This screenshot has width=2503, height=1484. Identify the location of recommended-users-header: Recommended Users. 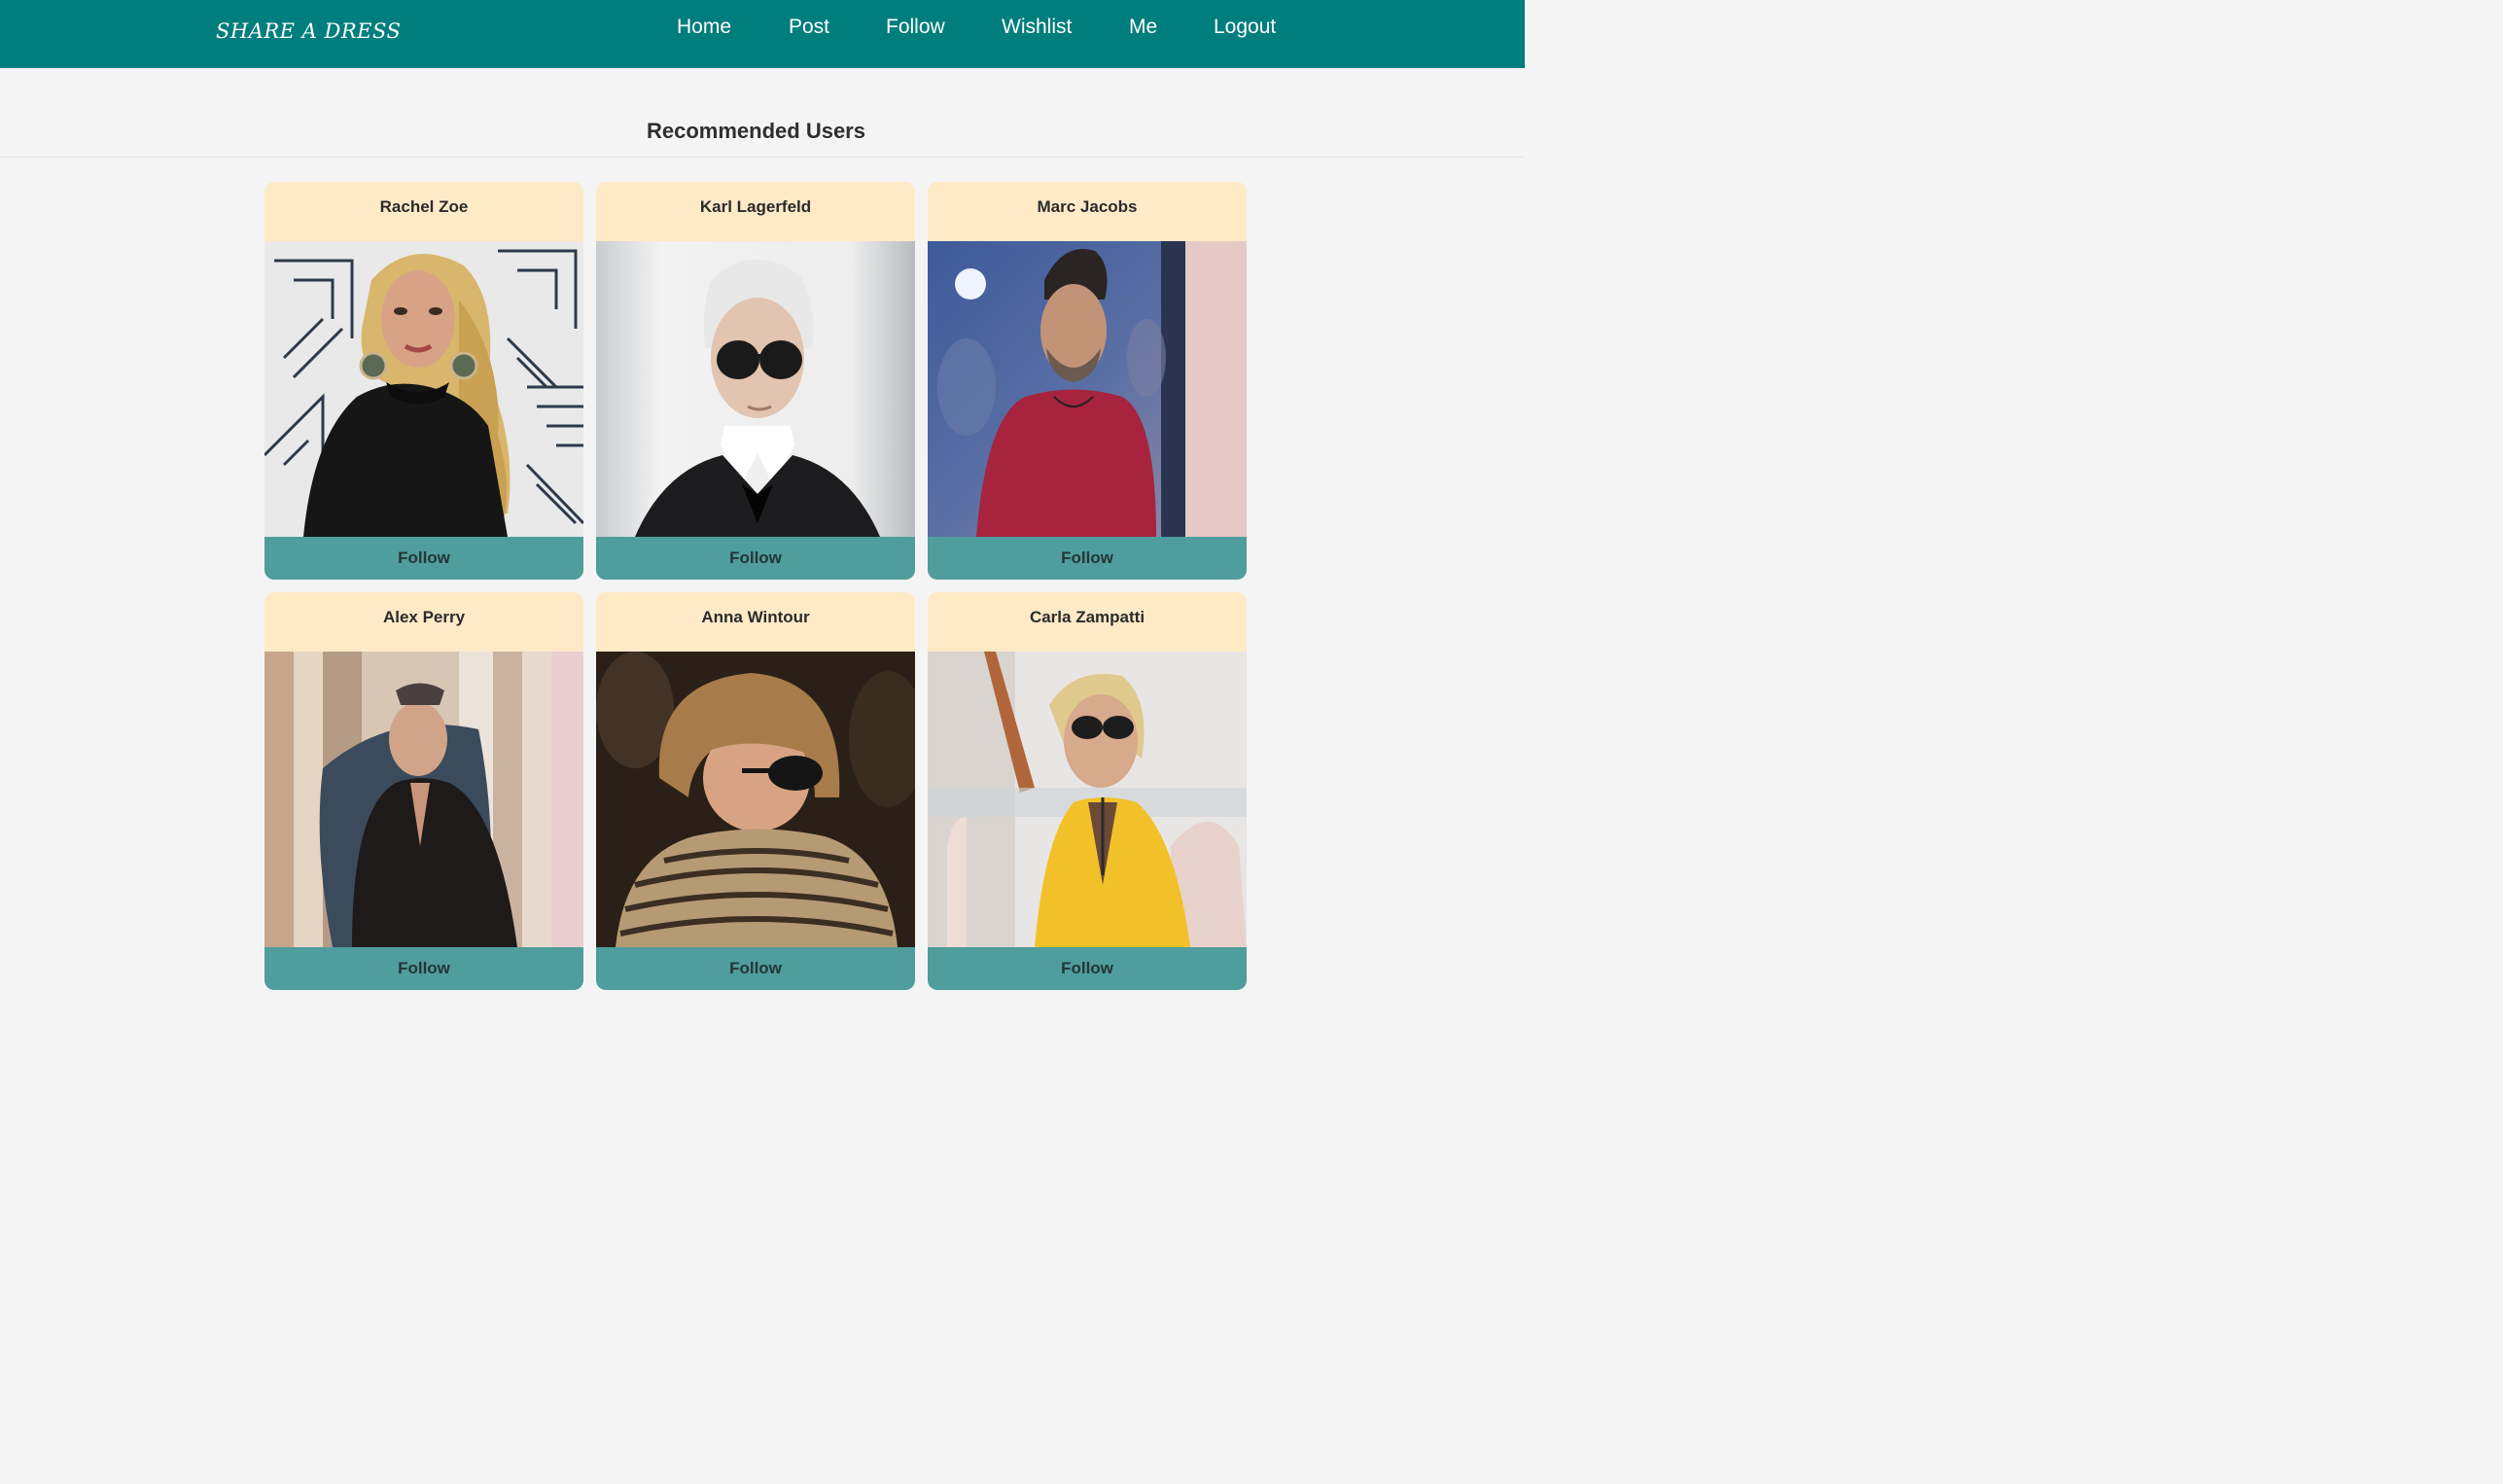
(763, 113).